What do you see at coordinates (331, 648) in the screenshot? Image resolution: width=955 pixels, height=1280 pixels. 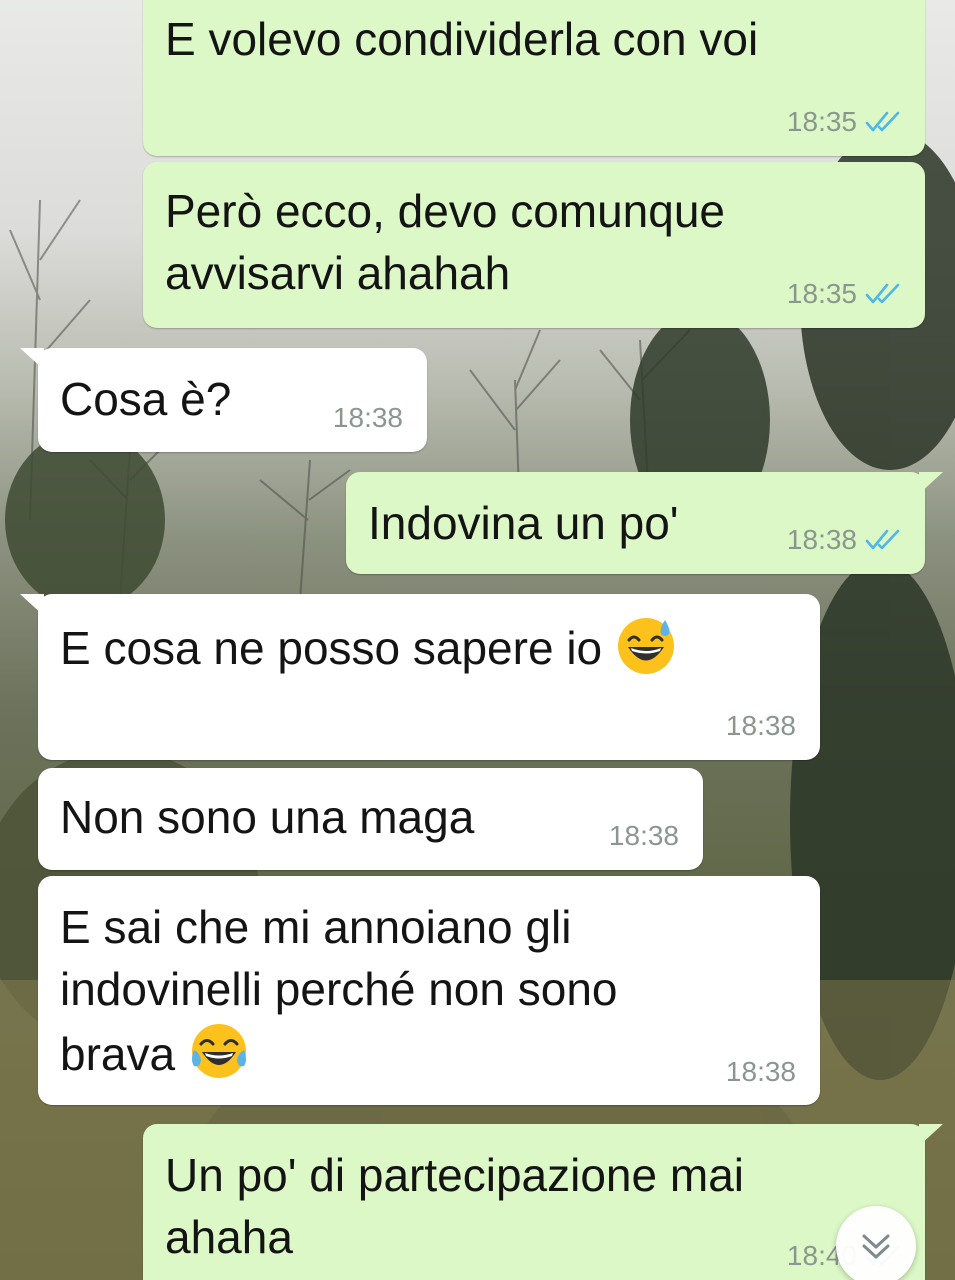 I see `message-text-content: E cosa ne posso sapere io` at bounding box center [331, 648].